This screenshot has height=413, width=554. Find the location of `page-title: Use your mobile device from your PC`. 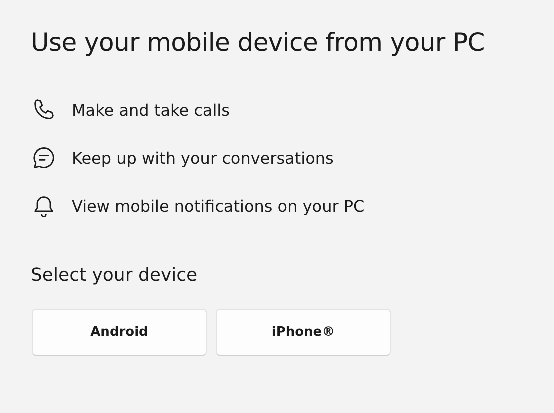

page-title: Use your mobile device from your PC is located at coordinates (258, 42).